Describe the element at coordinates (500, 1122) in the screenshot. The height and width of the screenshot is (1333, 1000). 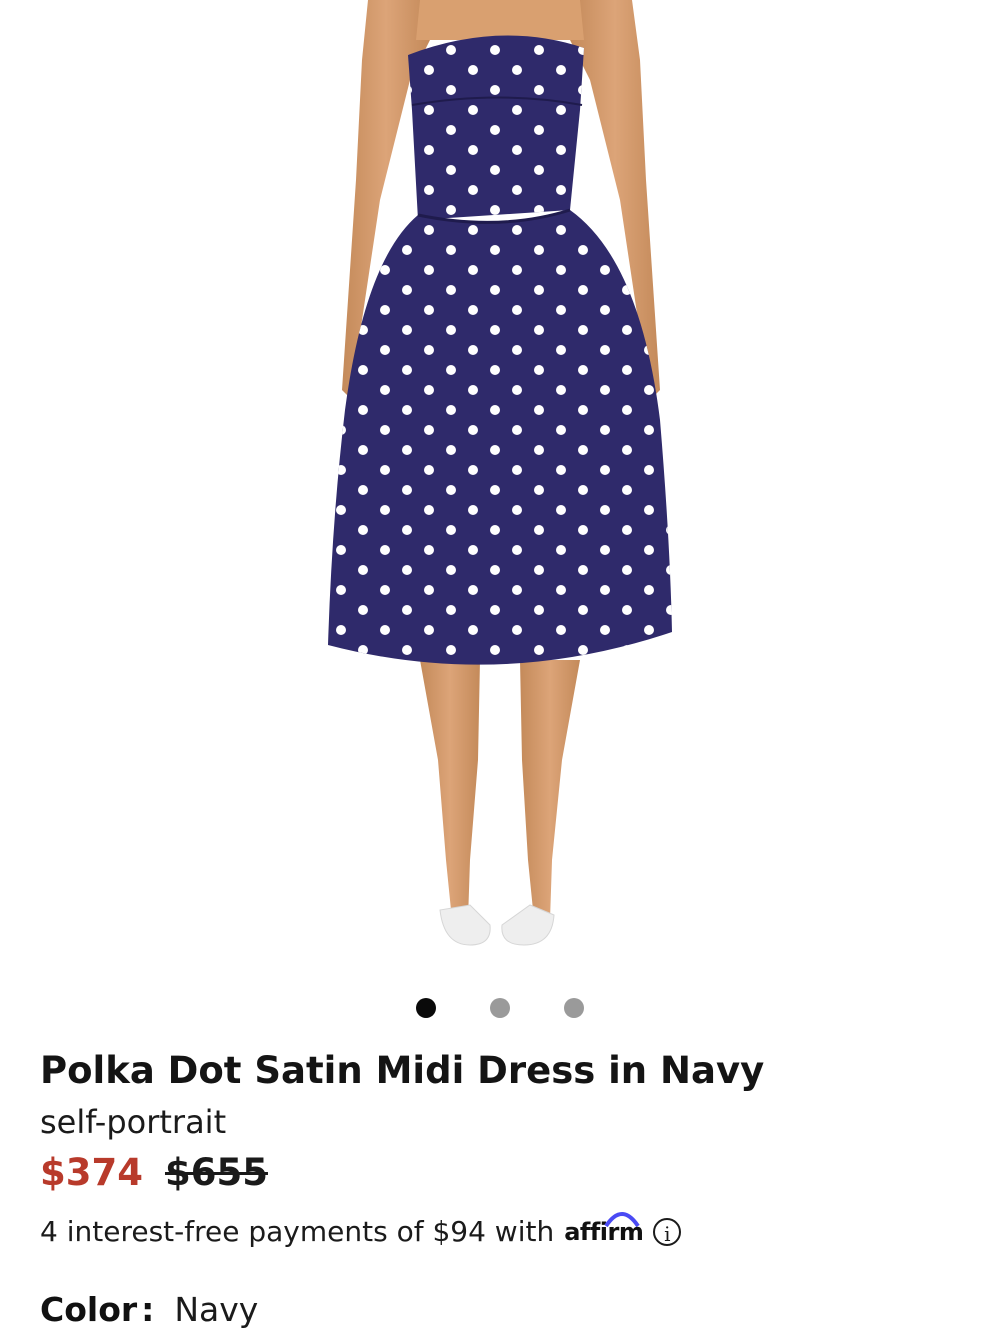
I see `brand-link: self-portrait` at that location.